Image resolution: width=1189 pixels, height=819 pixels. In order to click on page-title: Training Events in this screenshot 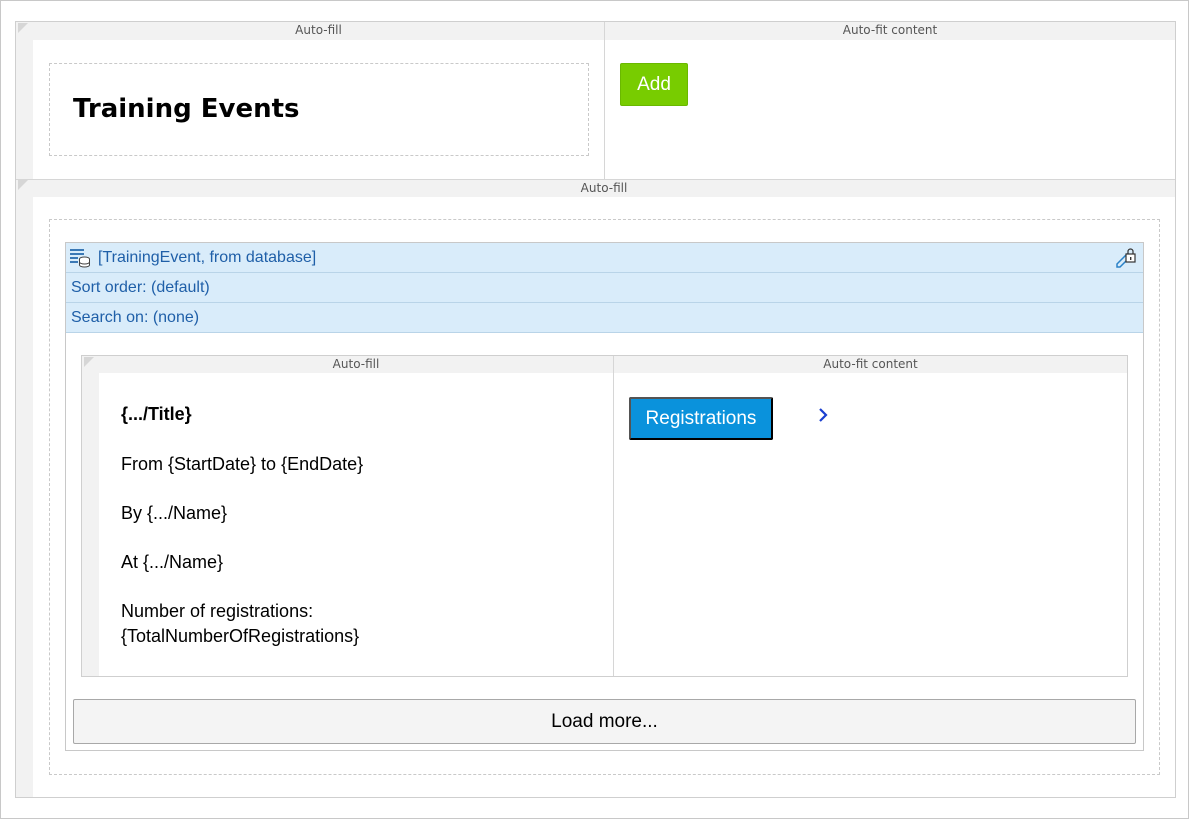, I will do `click(186, 109)`.